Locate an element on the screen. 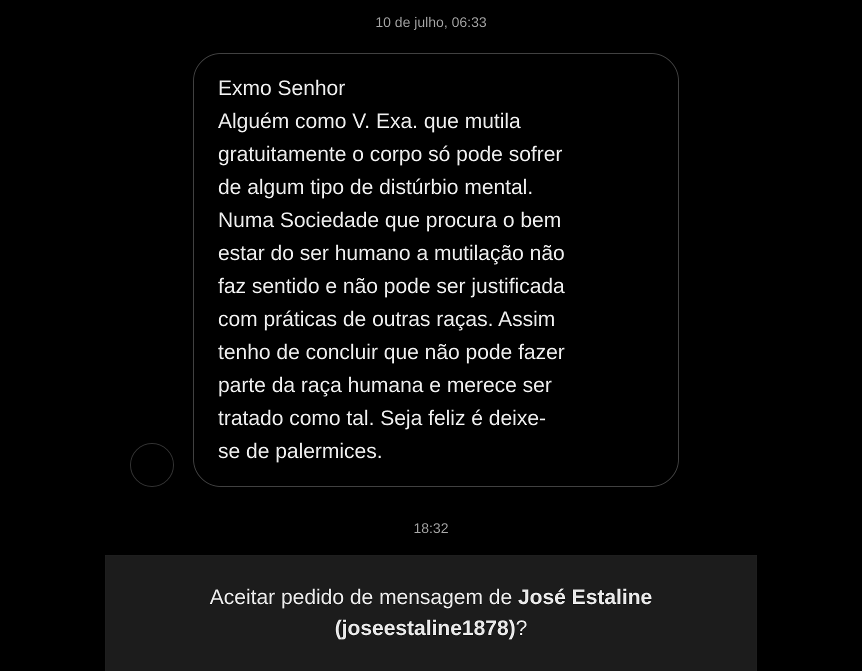 This screenshot has width=862, height=671. request-prompt: Aceitar pedido de mensagem de José Estaline (joseestaline1878)? is located at coordinates (431, 613).